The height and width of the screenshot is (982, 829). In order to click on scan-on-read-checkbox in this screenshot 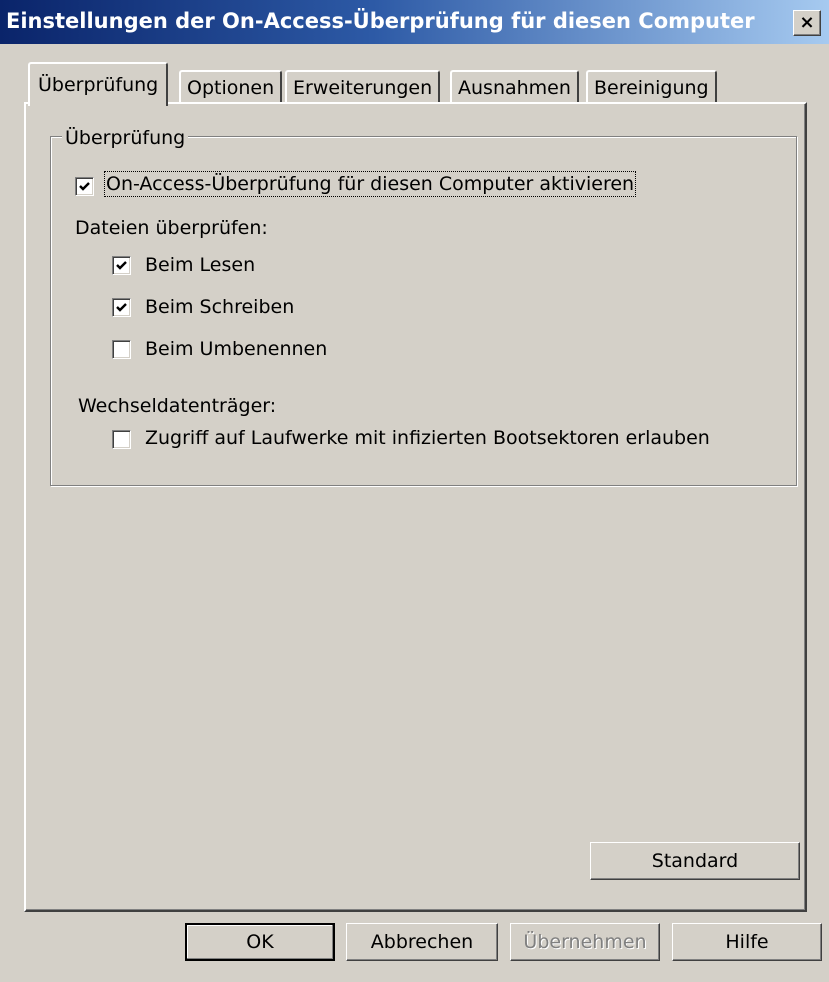, I will do `click(121, 265)`.